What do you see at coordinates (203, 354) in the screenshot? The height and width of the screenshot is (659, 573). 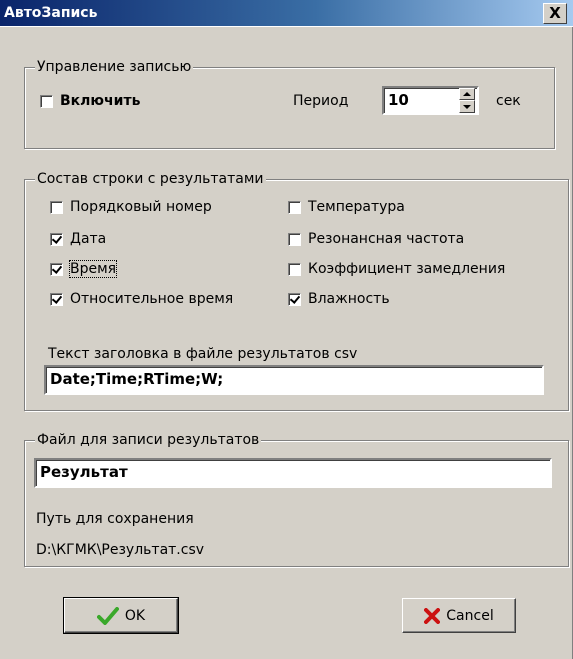 I see `csv-header-label: Текст заголовка в файле результатов csv` at bounding box center [203, 354].